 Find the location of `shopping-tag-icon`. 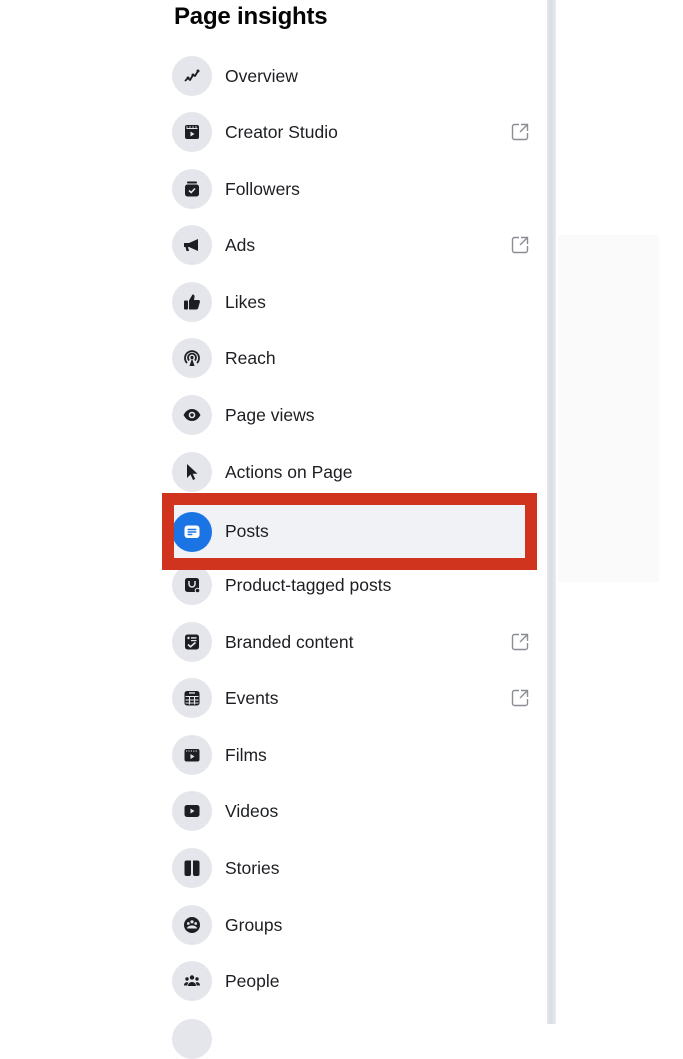

shopping-tag-icon is located at coordinates (192, 585).